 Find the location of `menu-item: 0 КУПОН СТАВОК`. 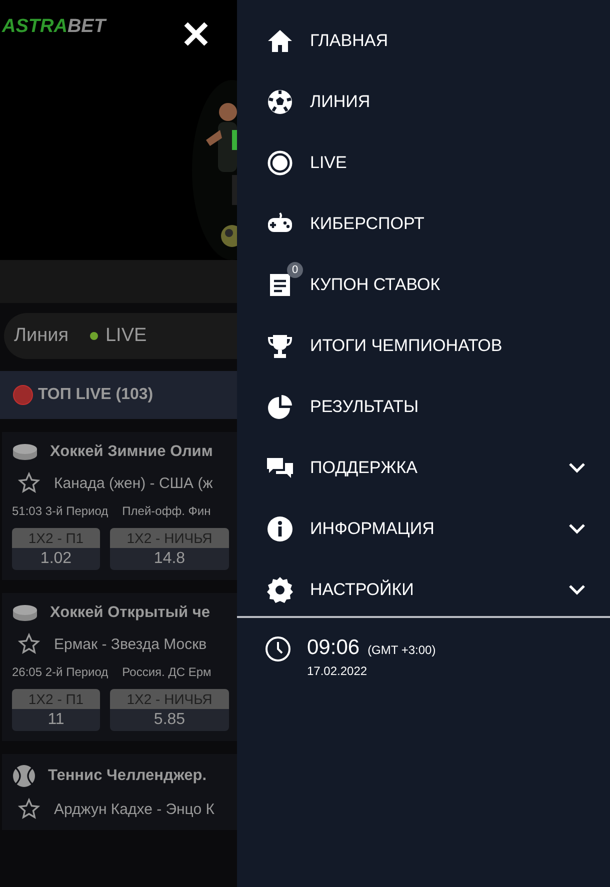

menu-item: 0 КУПОН СТАВОК is located at coordinates (423, 284).